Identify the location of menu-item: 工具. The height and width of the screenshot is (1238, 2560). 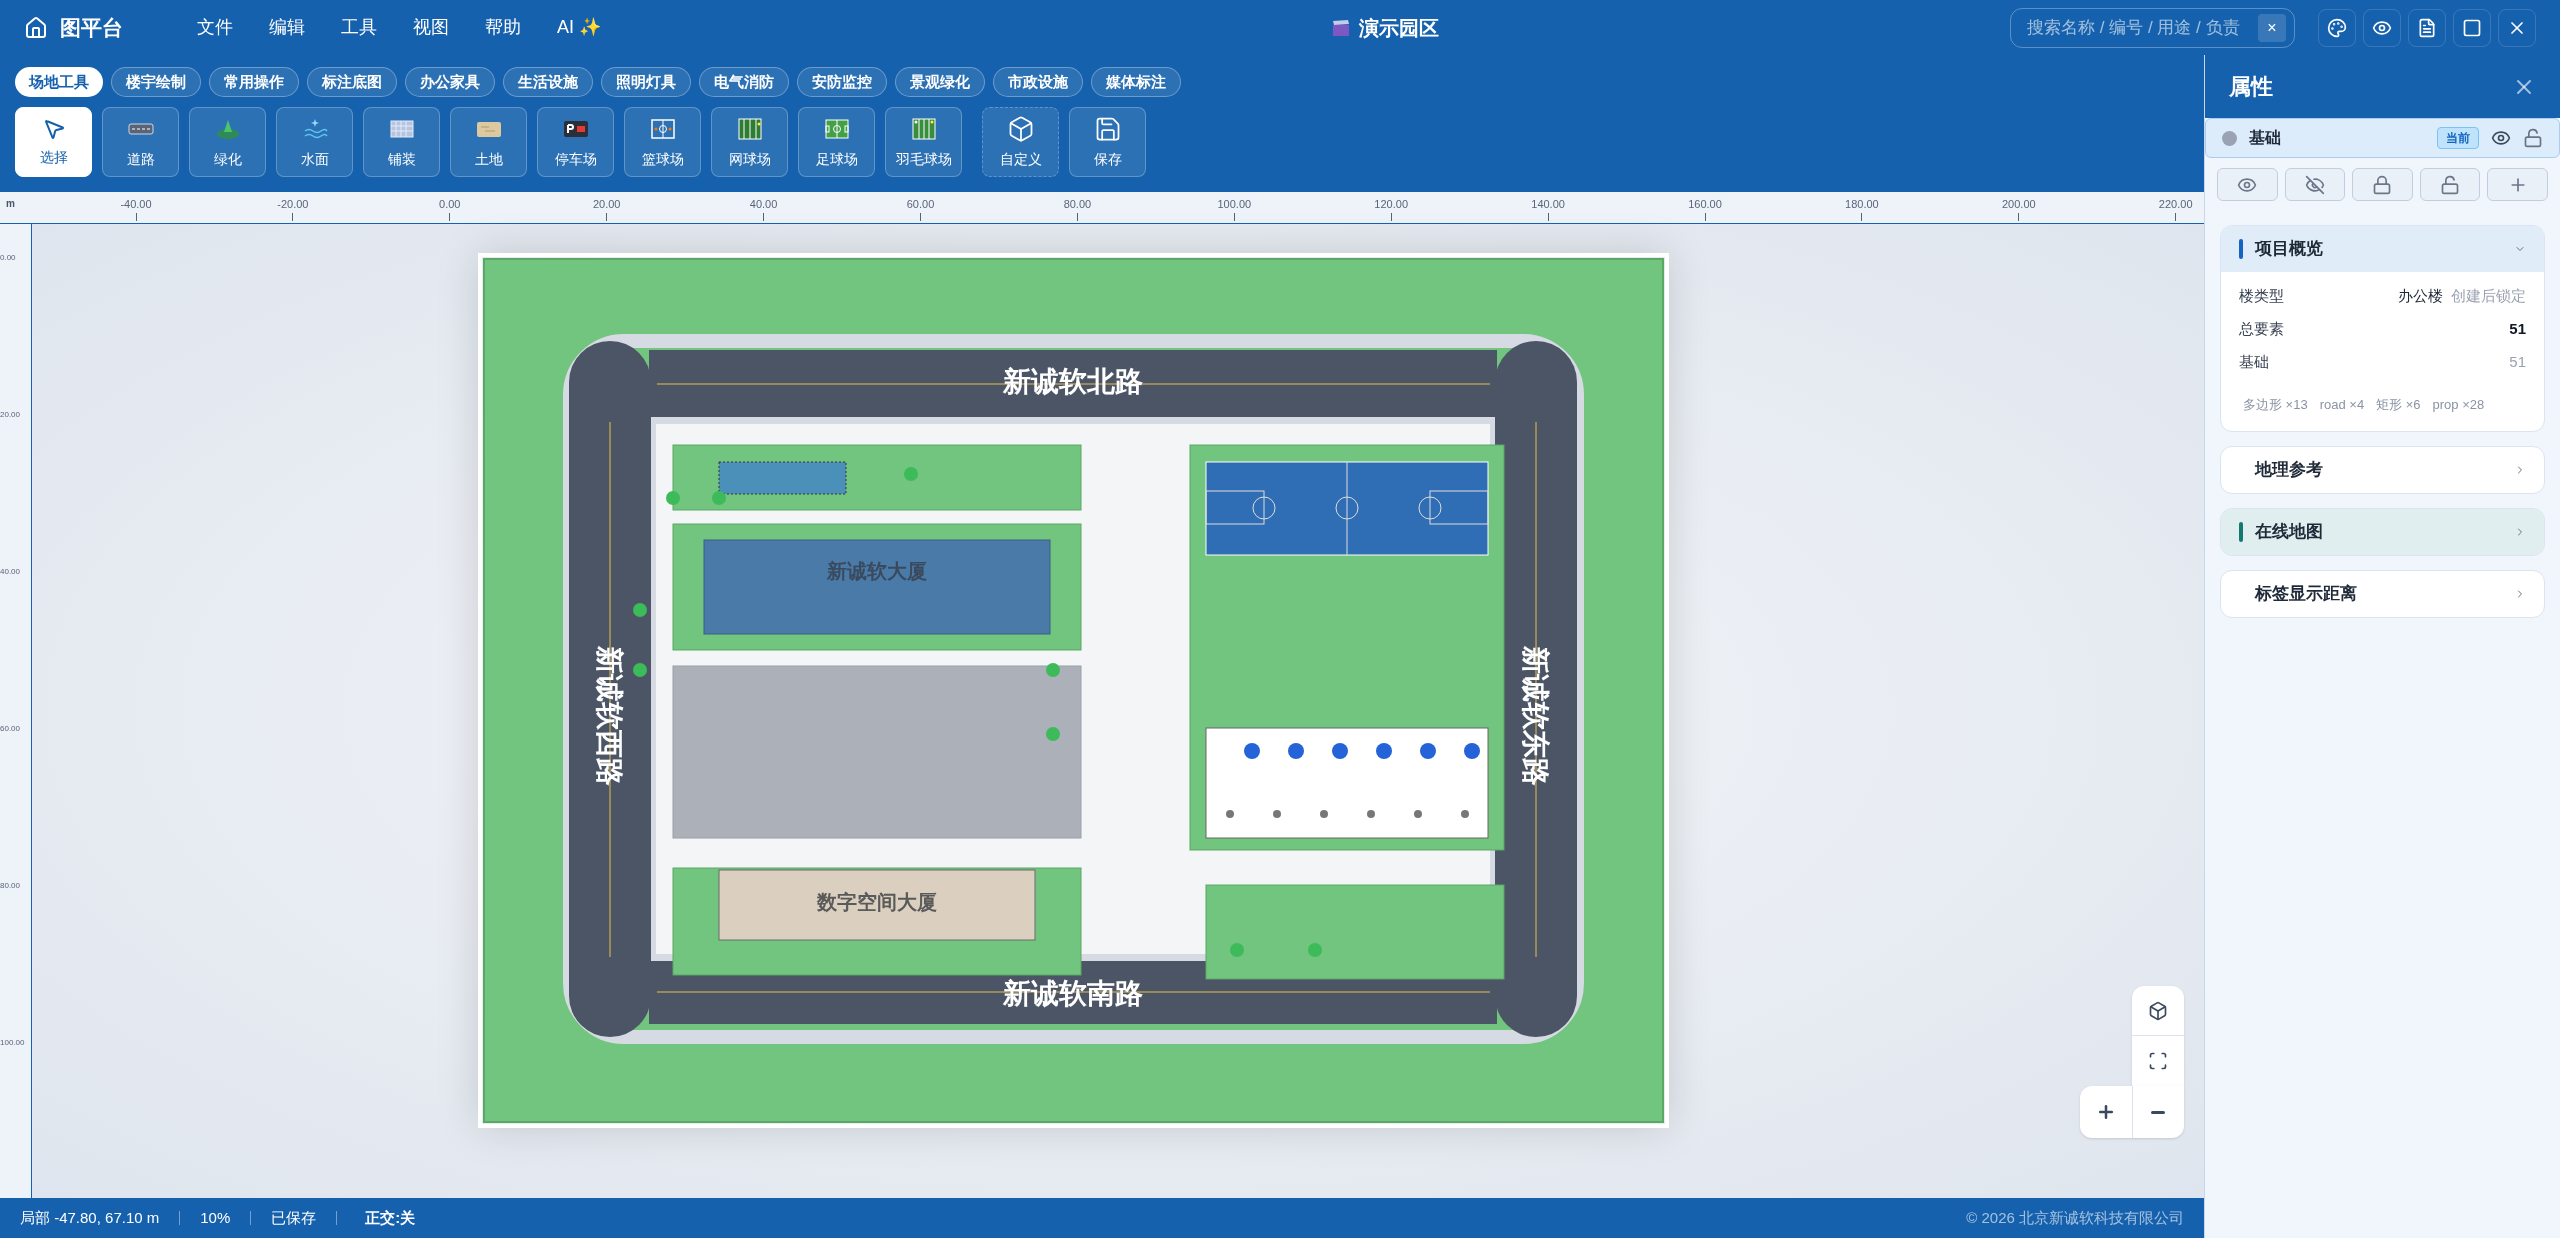
(359, 27).